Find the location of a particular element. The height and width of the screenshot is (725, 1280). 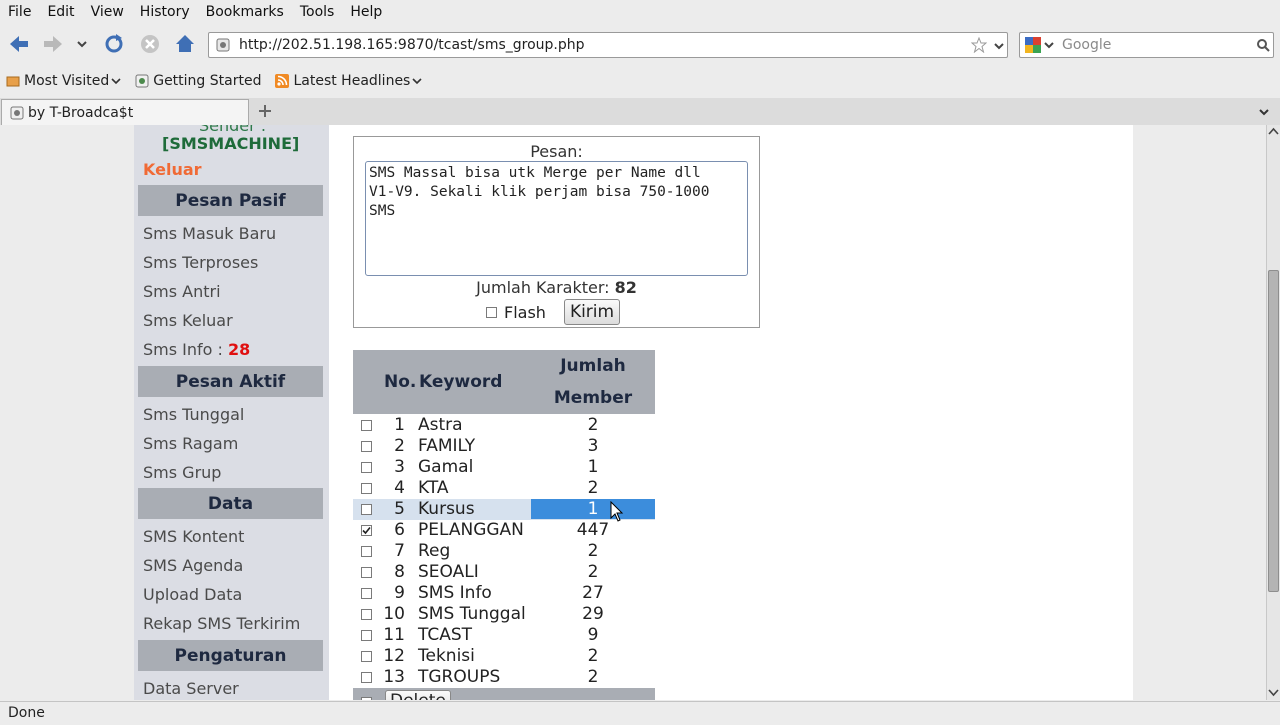

menu-bookmarks: Bookmarks is located at coordinates (245, 12).